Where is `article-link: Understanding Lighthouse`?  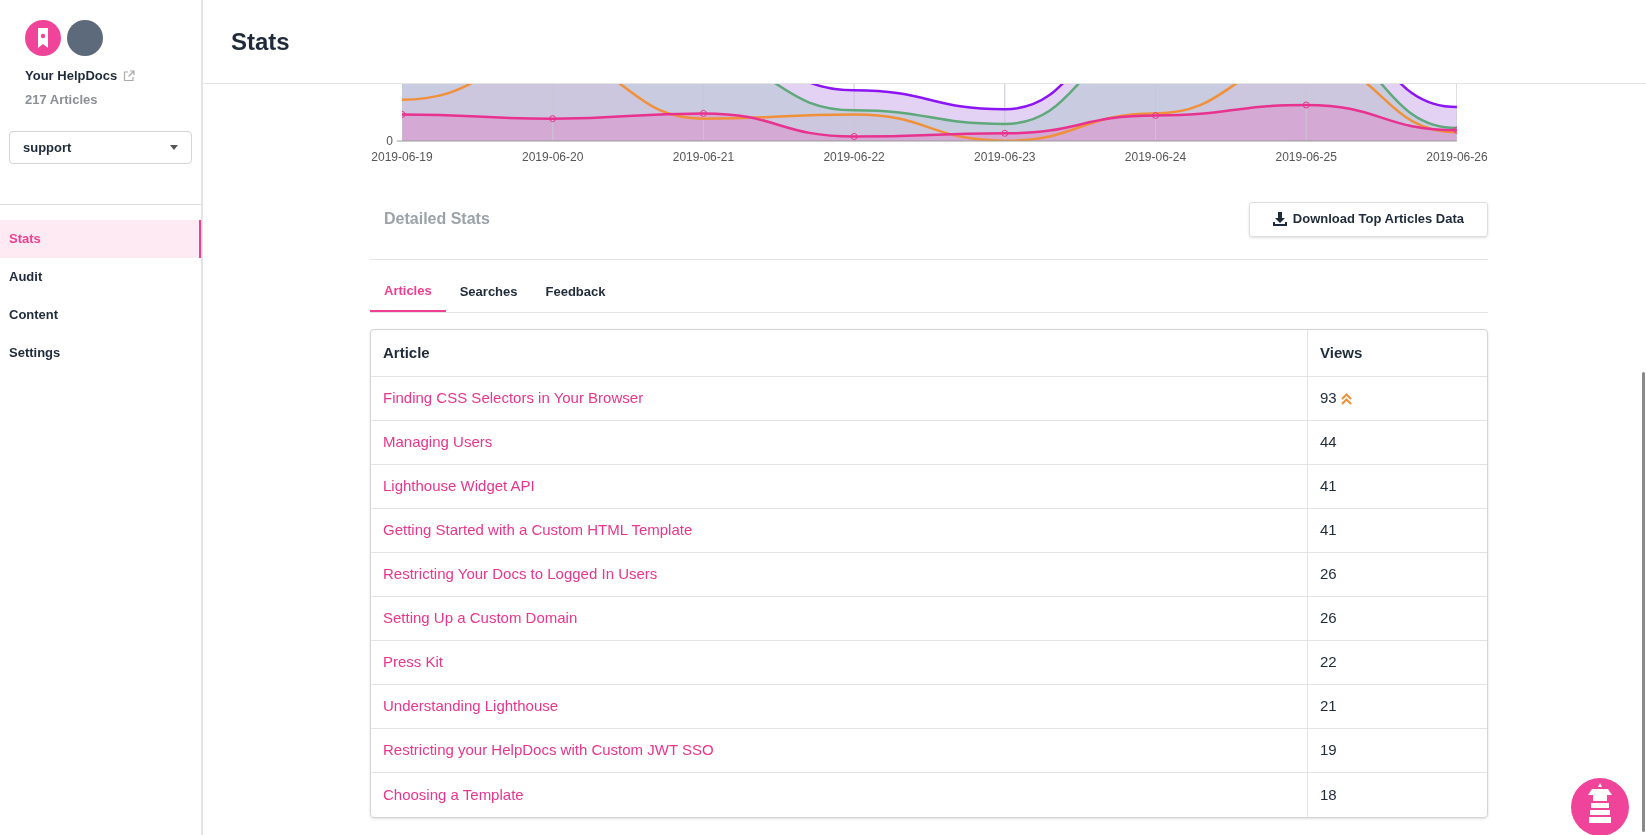
article-link: Understanding Lighthouse is located at coordinates (471, 706).